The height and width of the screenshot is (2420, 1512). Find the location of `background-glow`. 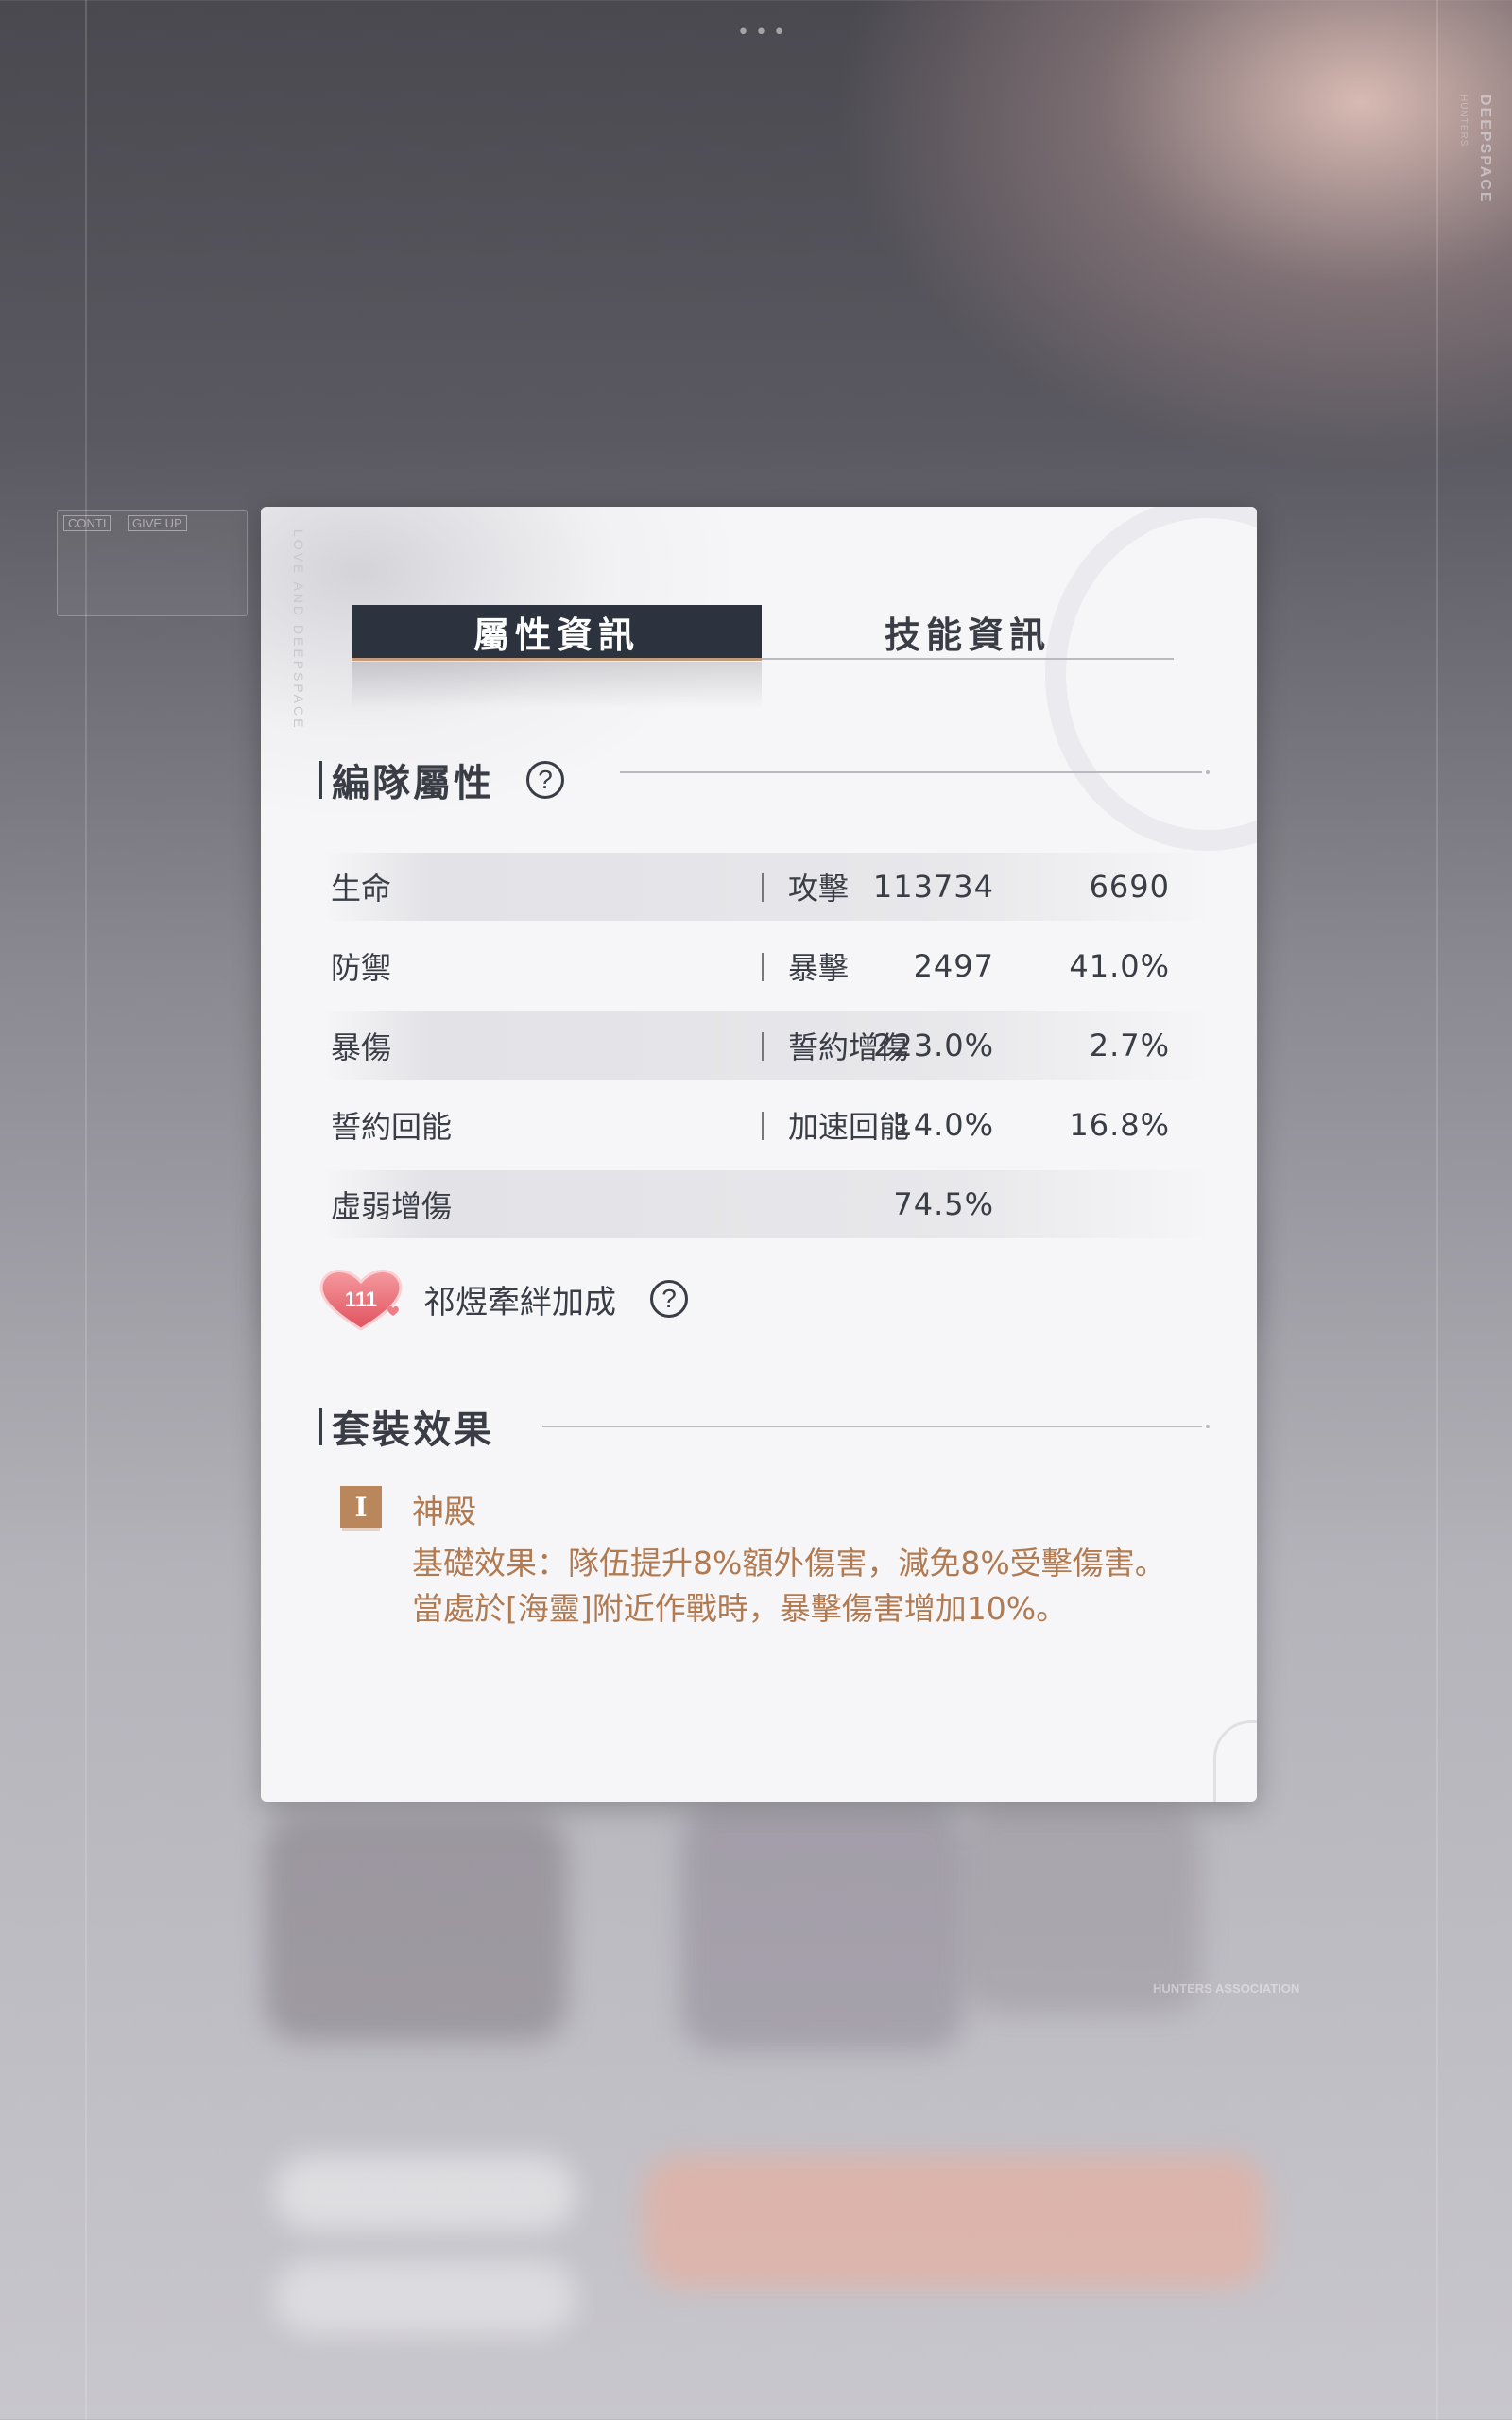

background-glow is located at coordinates (1172, 236).